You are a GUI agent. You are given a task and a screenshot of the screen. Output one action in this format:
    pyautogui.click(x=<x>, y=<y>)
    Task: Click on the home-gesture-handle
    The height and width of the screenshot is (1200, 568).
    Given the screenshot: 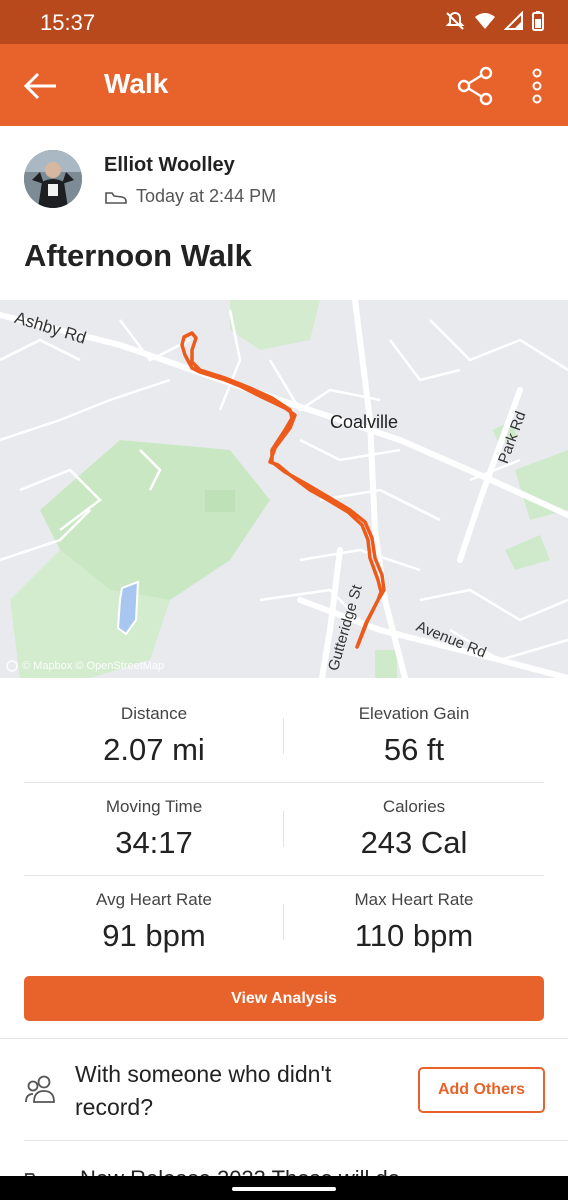 What is the action you would take?
    pyautogui.click(x=284, y=1189)
    